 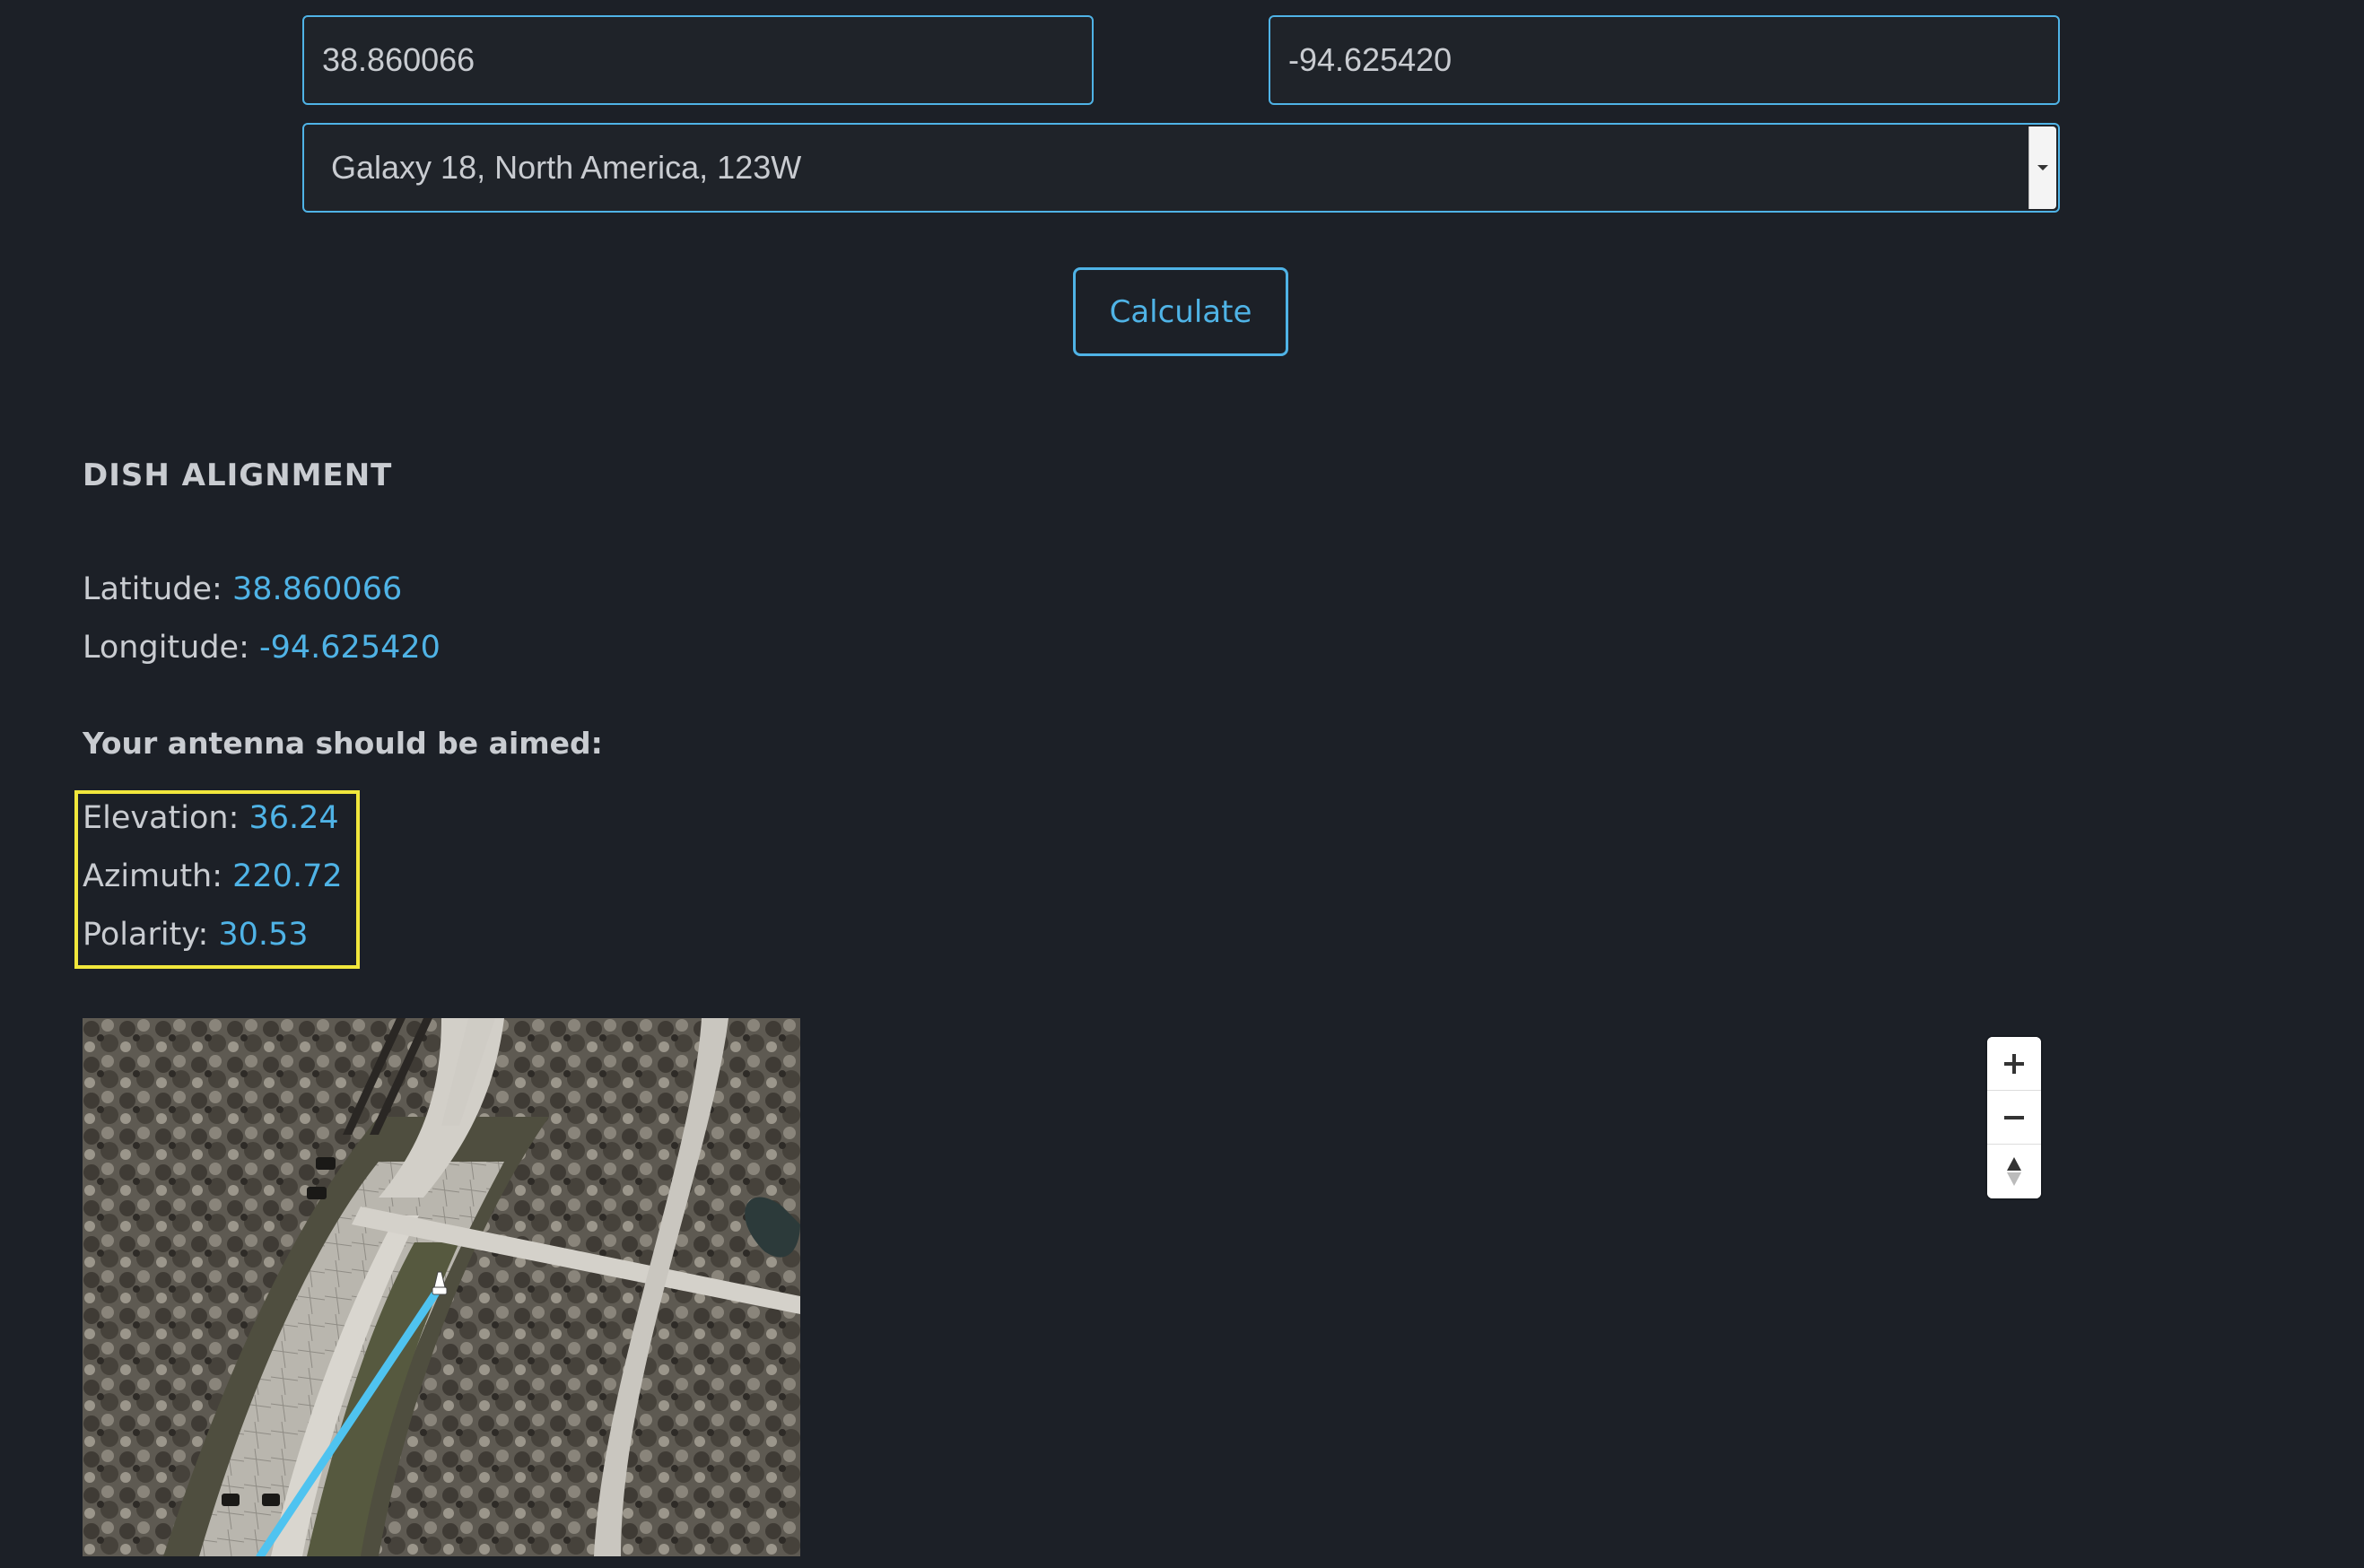 What do you see at coordinates (1181, 168) in the screenshot?
I see `satellite-select: Galaxy 18, North America, 123W` at bounding box center [1181, 168].